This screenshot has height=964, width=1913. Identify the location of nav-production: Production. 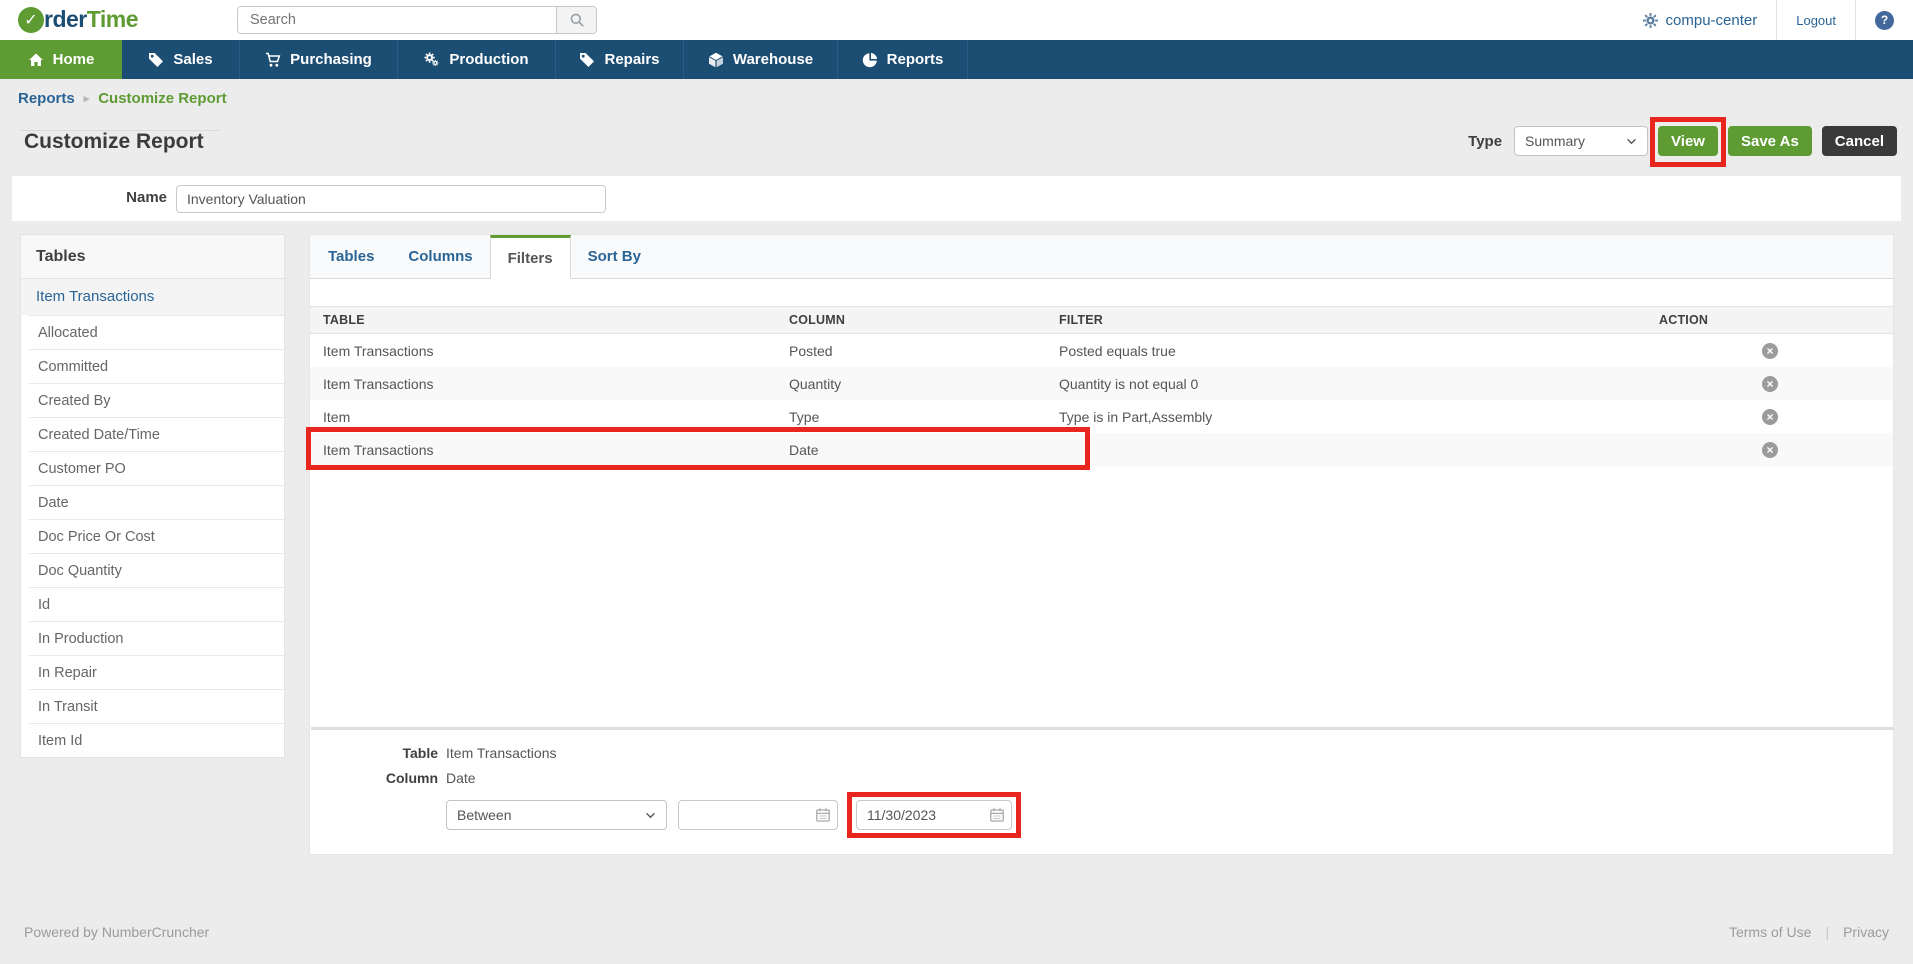
(477, 59).